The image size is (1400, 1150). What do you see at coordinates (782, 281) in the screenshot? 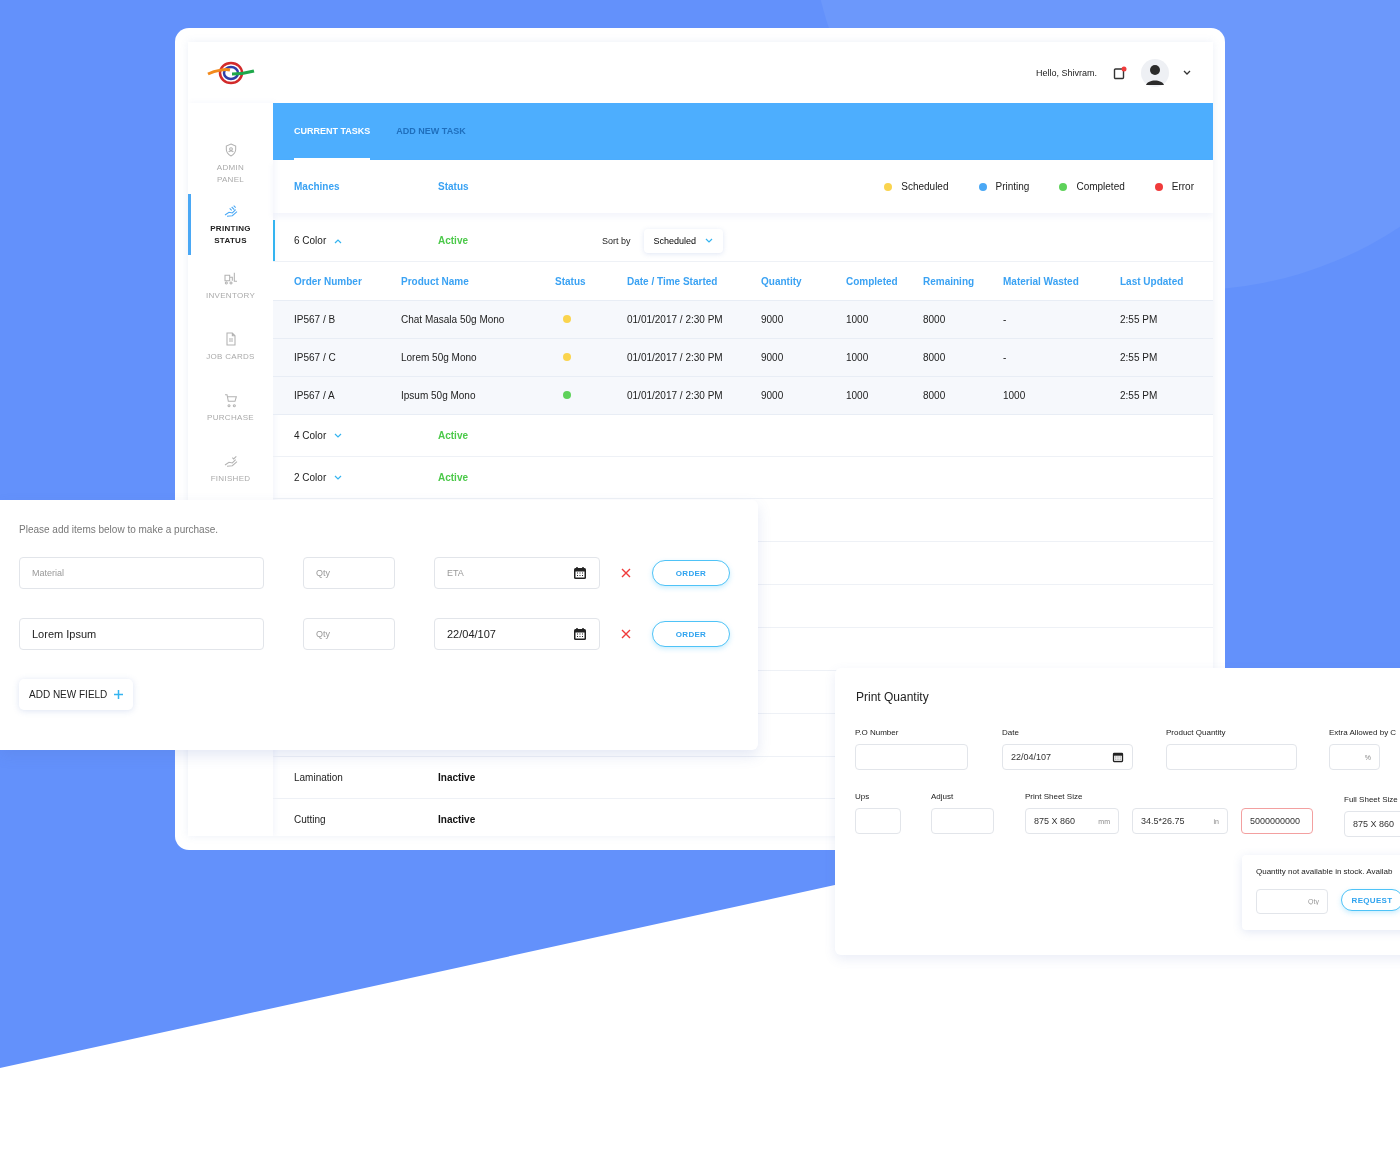
I see `column-header: Quantity` at bounding box center [782, 281].